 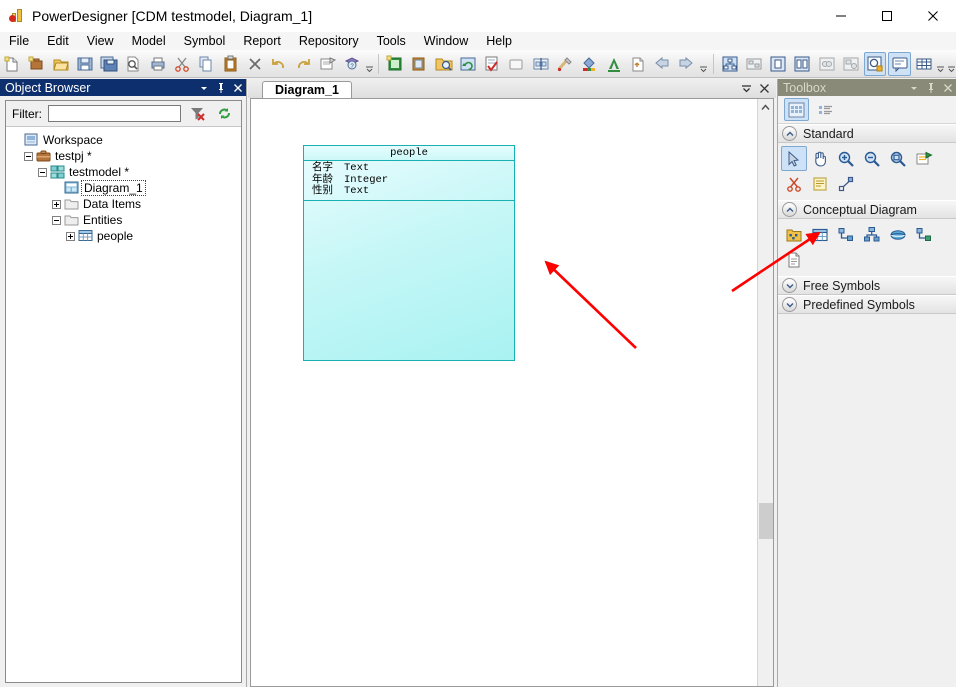 I want to click on properties-tool-icon, so click(x=924, y=158).